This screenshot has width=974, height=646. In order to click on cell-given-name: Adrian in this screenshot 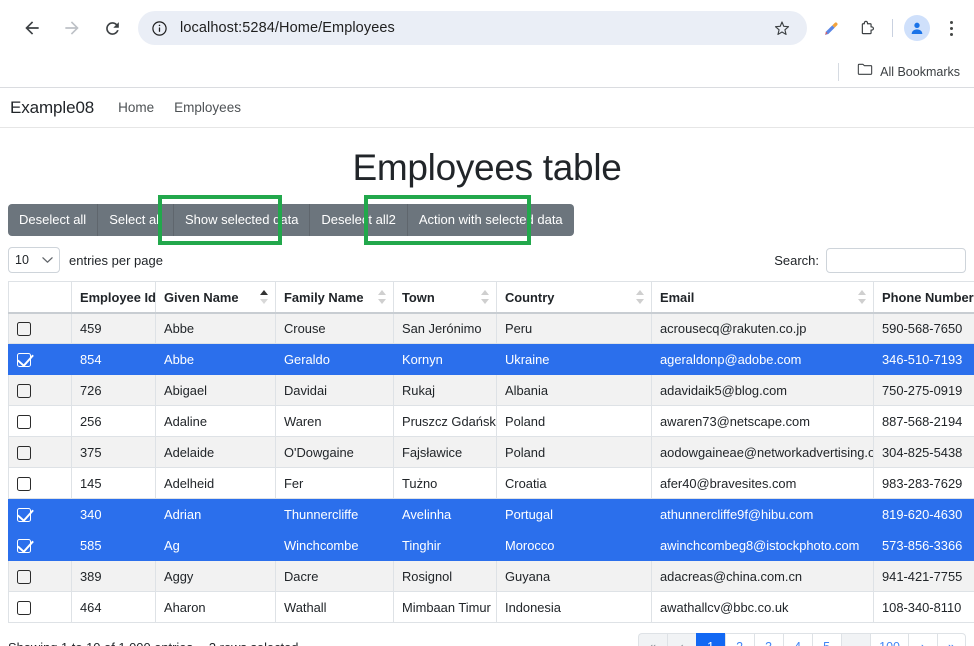, I will do `click(215, 514)`.